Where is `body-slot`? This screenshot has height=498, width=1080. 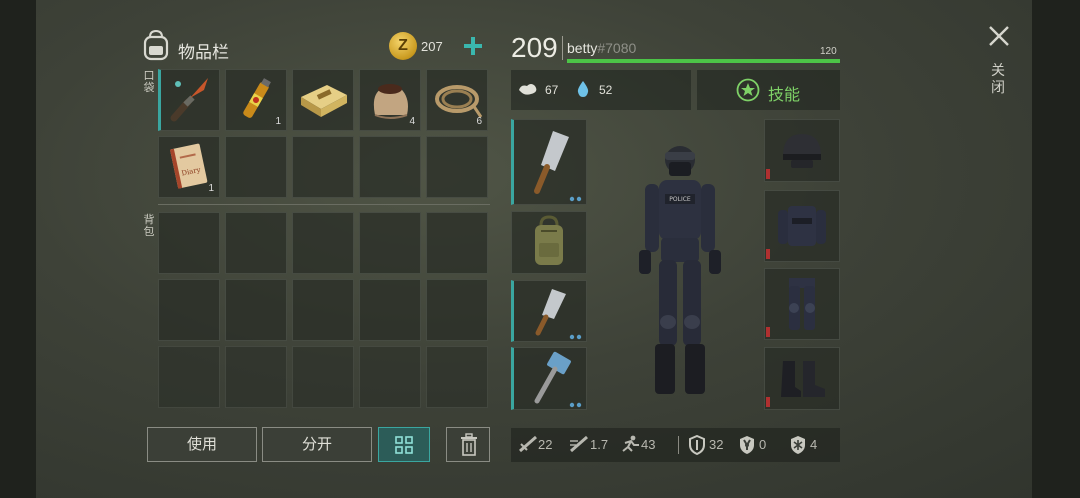
body-slot is located at coordinates (802, 226).